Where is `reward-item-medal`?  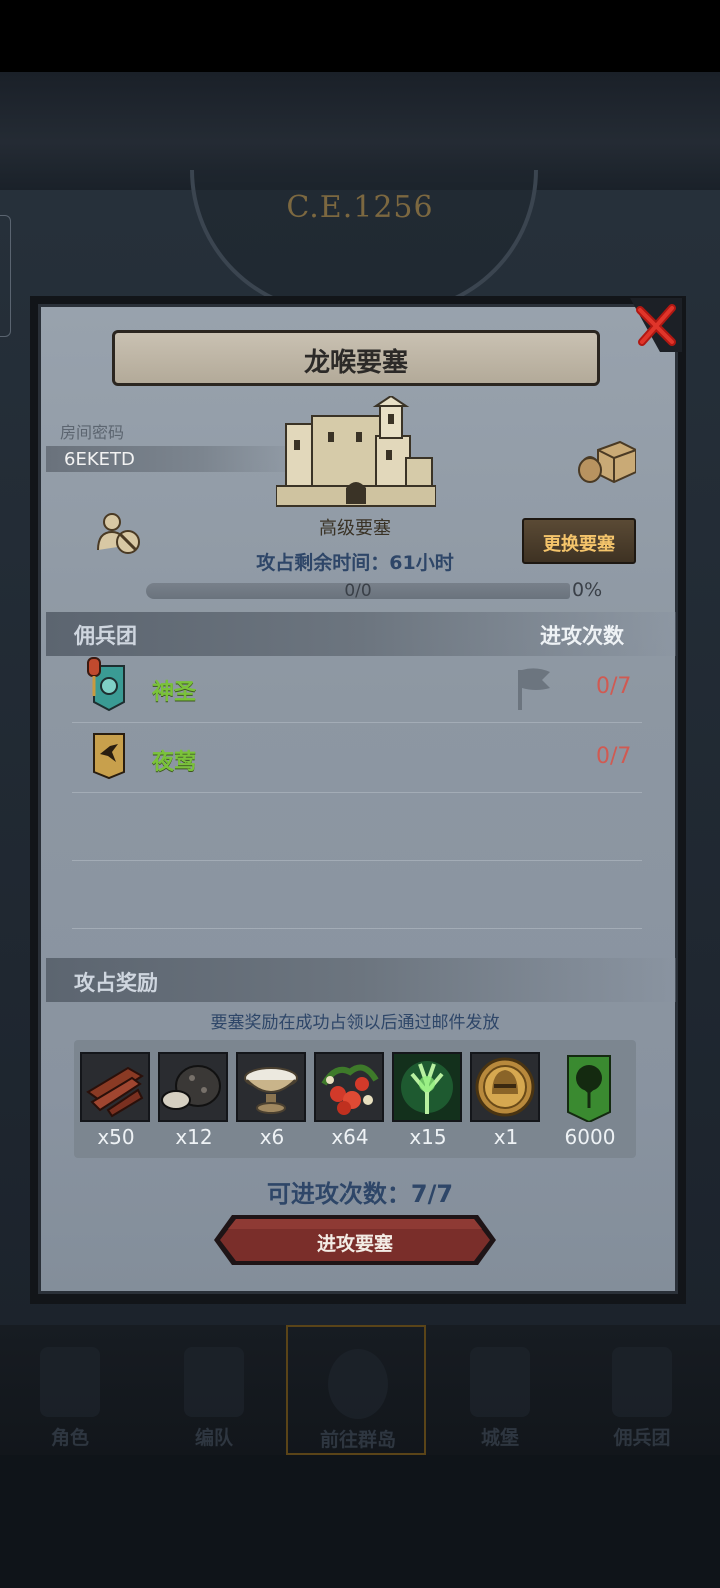 reward-item-medal is located at coordinates (506, 1087).